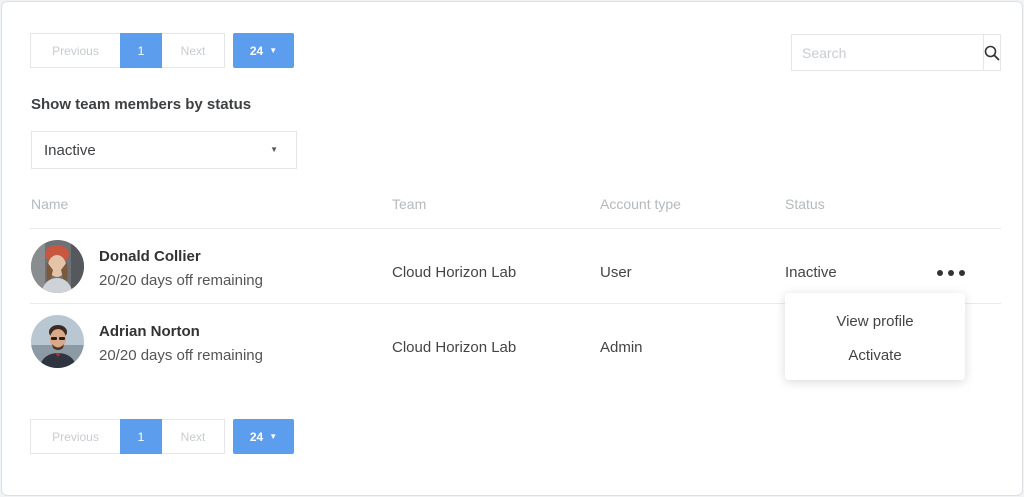 Image resolution: width=1024 pixels, height=497 pixels. Describe the element at coordinates (150, 256) in the screenshot. I see `member-name: Donald Collier` at that location.